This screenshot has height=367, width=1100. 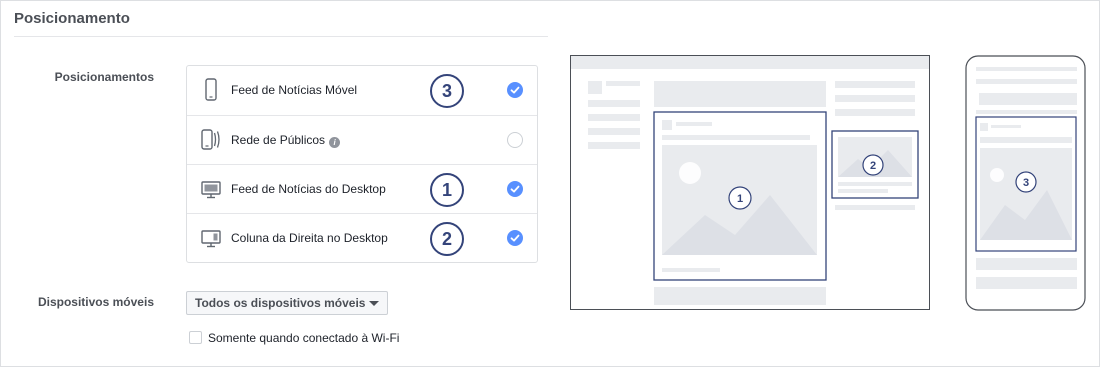 I want to click on caret-down-icon, so click(x=374, y=303).